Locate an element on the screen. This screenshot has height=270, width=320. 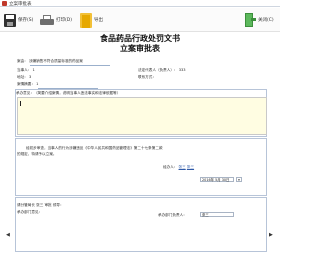
review-label-row: 承办部门意见： is located at coordinates (29, 212).